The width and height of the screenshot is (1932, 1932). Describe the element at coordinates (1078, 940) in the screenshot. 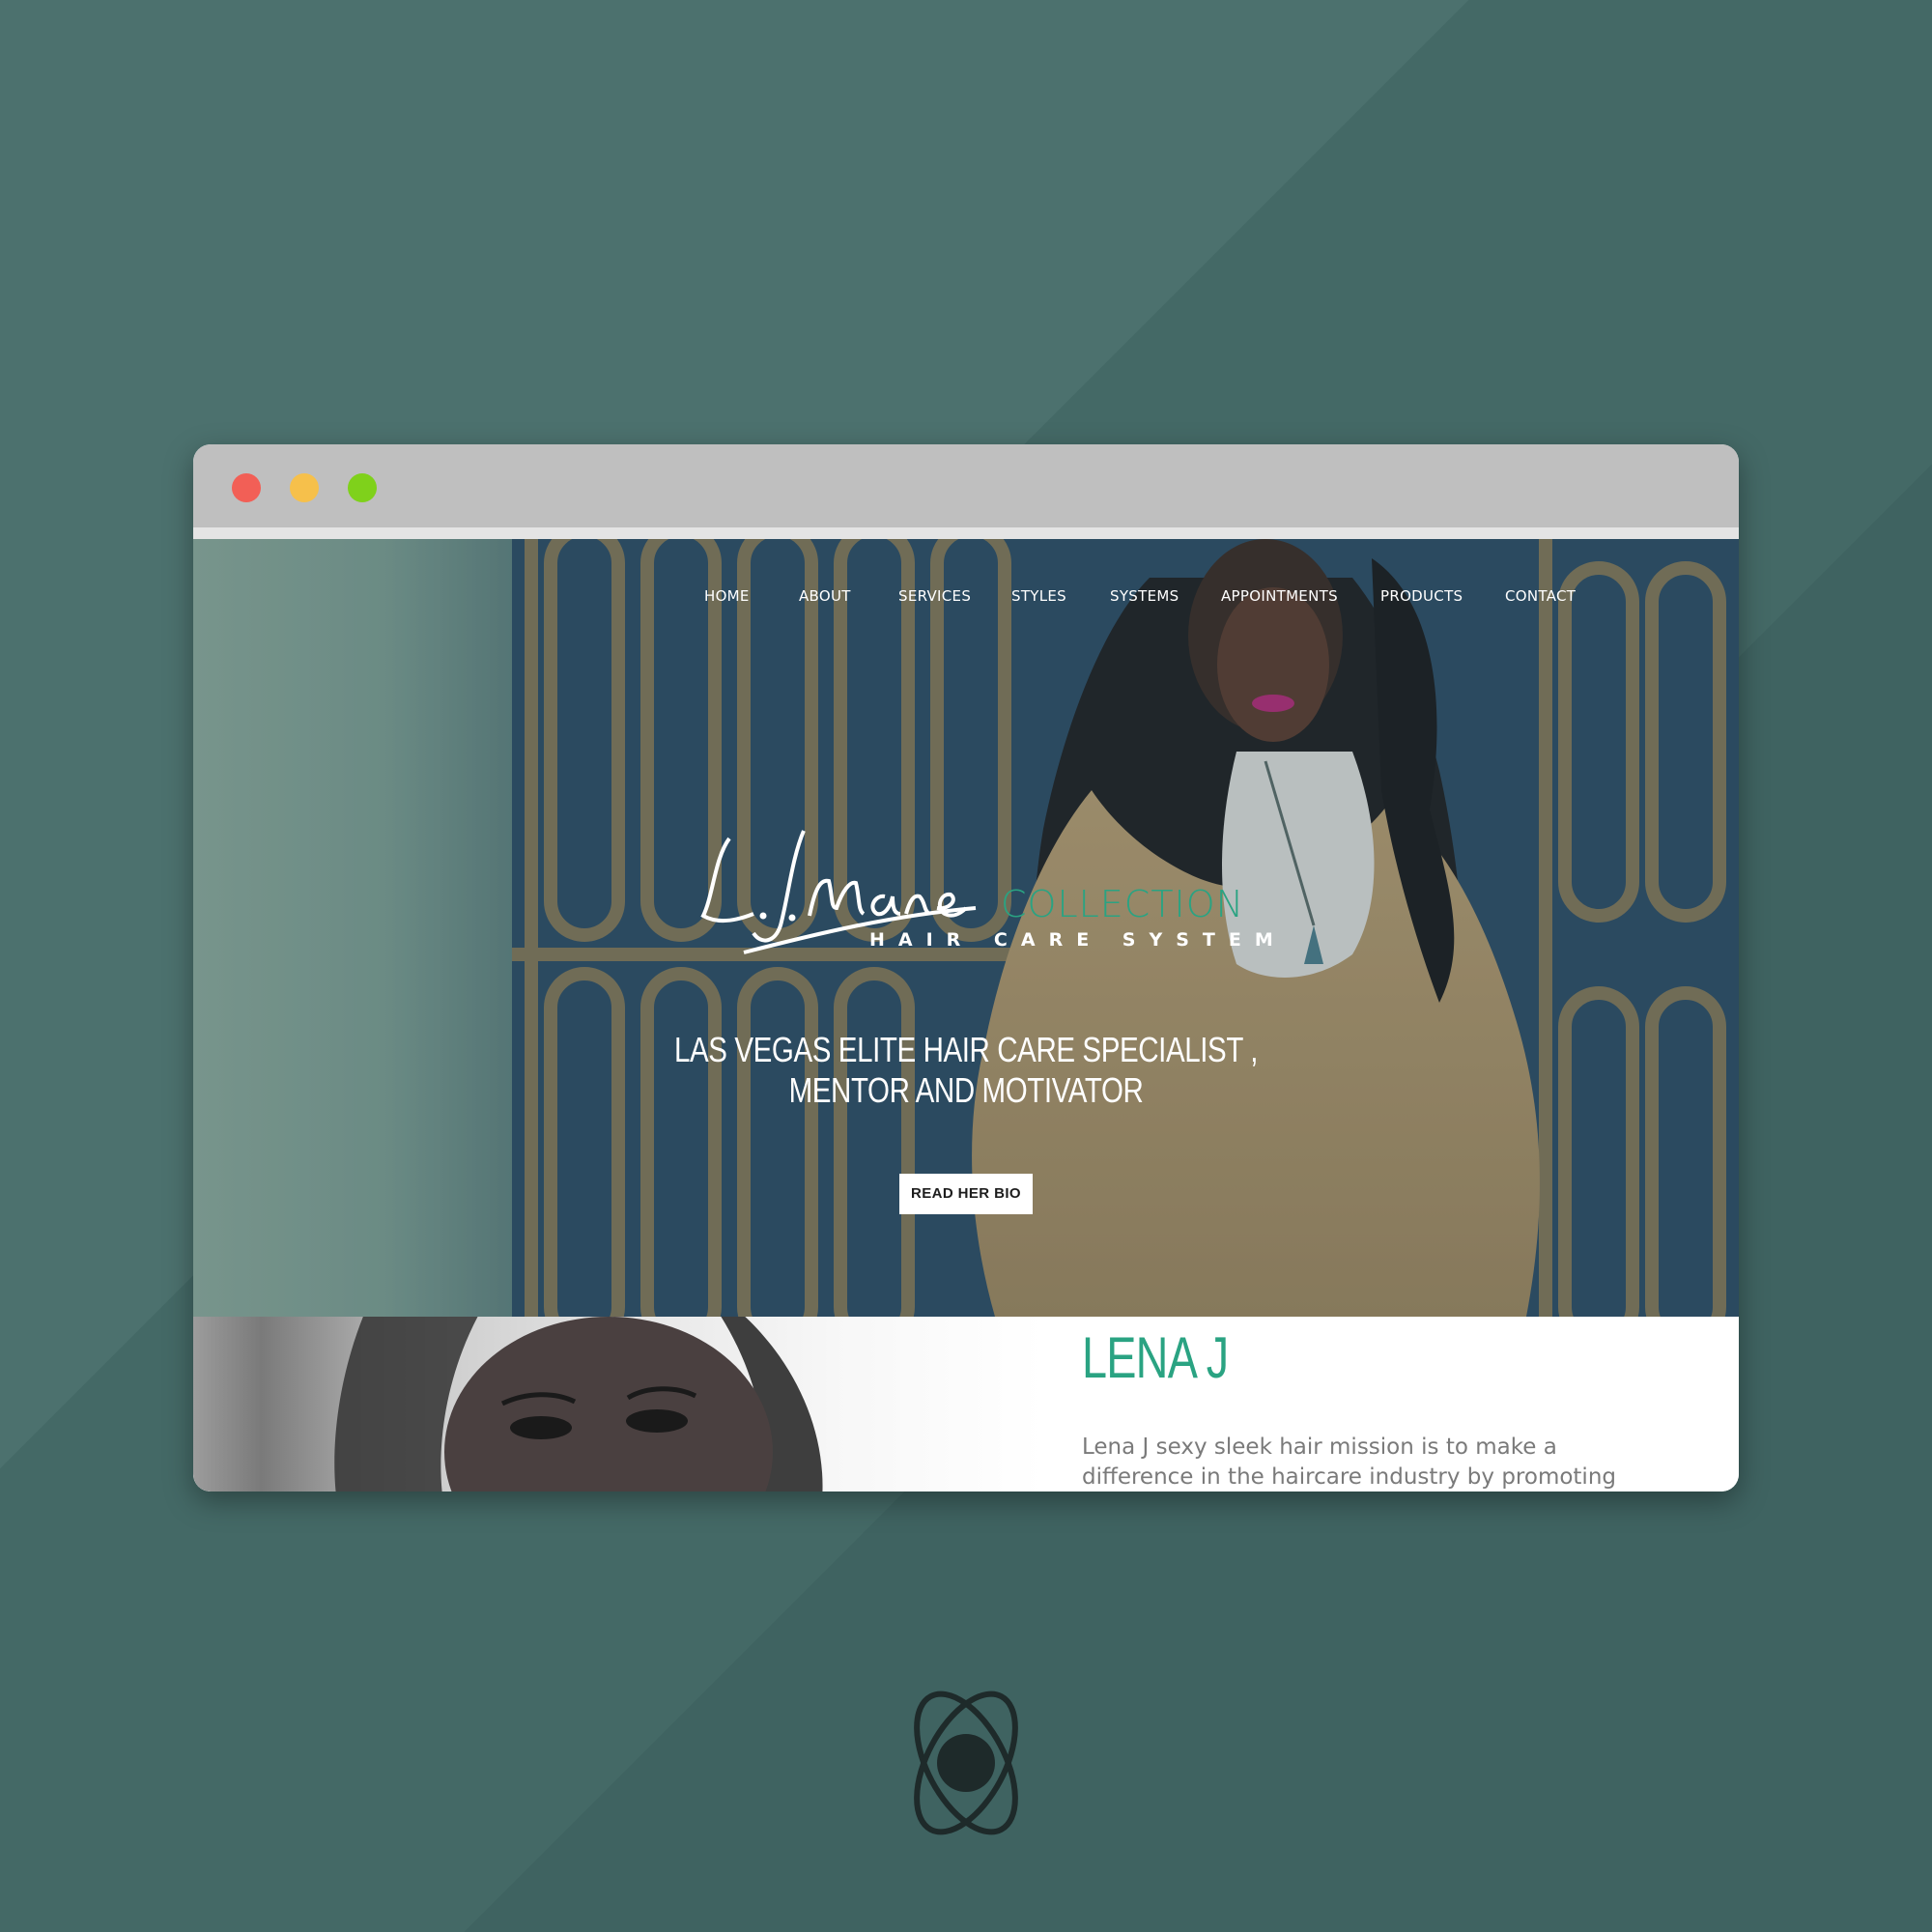

I see `logo-tagline: HAIR CARE SYSTEM` at that location.